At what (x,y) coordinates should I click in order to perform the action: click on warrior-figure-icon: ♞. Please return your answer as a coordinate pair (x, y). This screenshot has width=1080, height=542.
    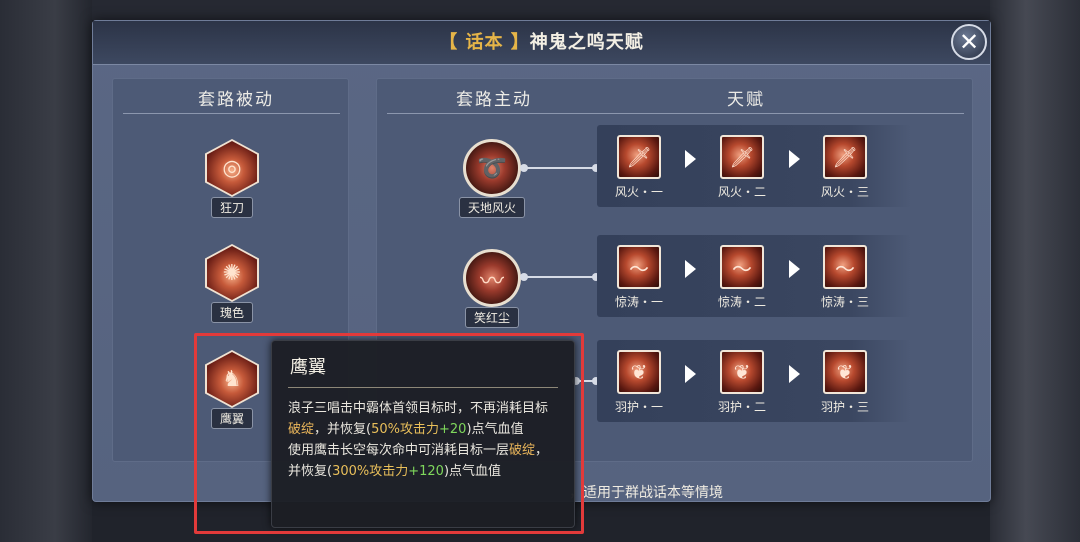
    Looking at the image, I should click on (232, 379).